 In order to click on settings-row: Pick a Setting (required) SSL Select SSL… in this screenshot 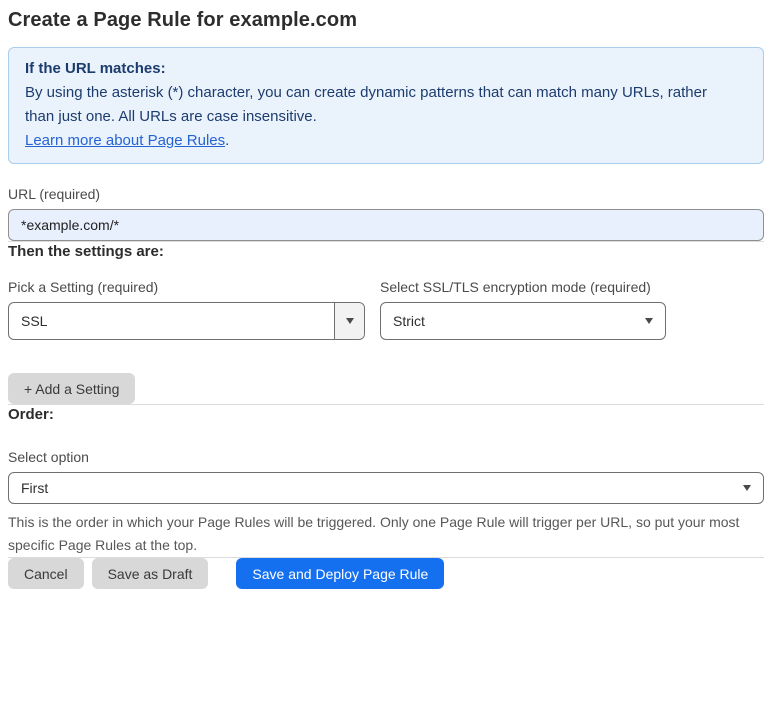, I will do `click(386, 309)`.